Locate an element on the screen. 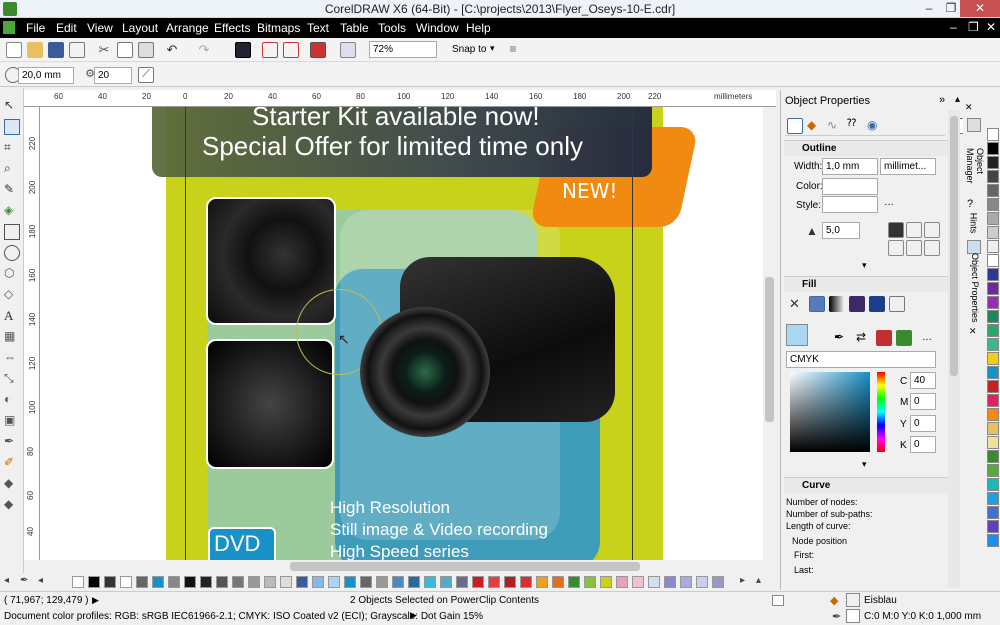 The width and height of the screenshot is (1000, 625). vertical-scrollbar is located at coordinates (769, 333).